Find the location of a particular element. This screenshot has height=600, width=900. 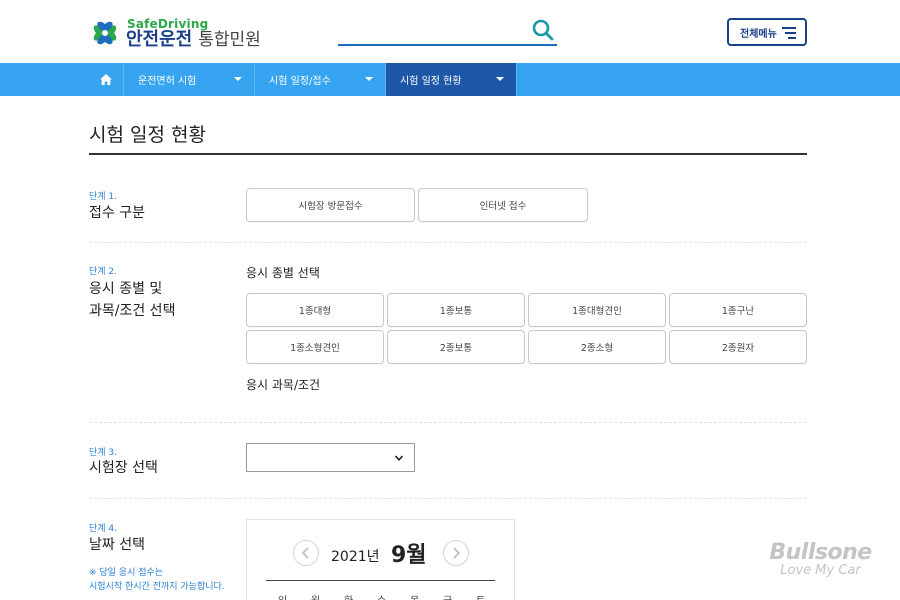

clover-logo-icon is located at coordinates (105, 33).